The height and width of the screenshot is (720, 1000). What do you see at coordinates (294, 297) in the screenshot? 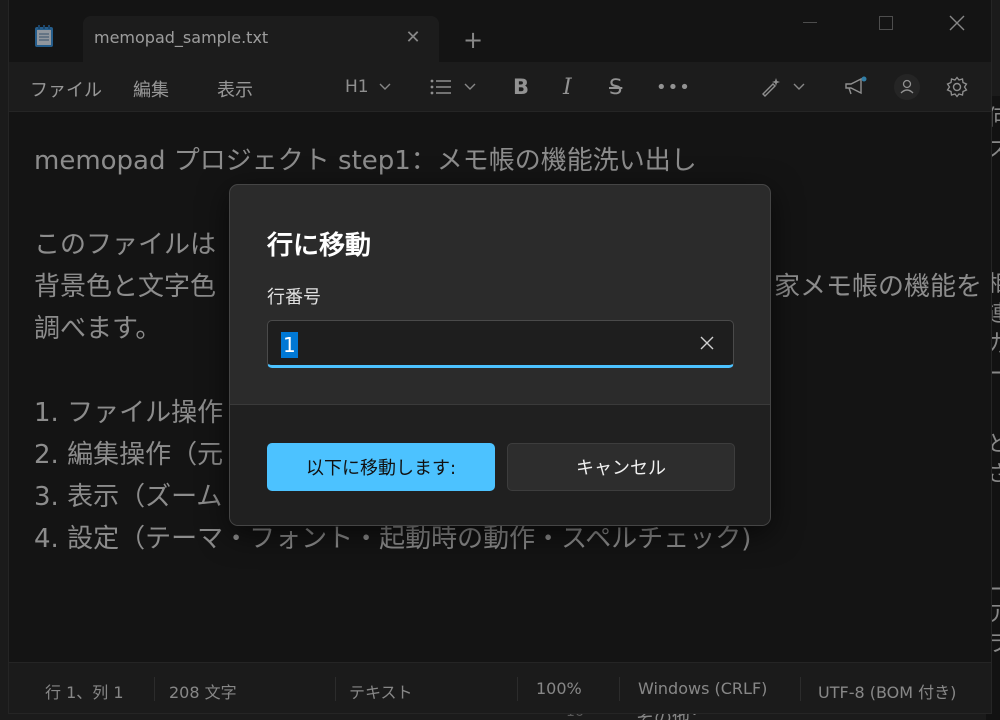
I see `line-number-label: 行番号` at bounding box center [294, 297].